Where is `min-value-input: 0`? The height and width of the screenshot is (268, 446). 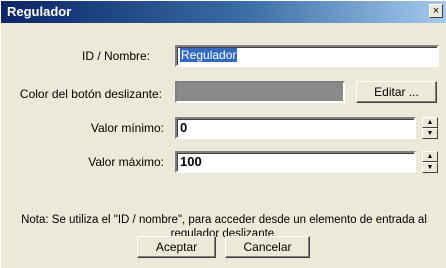 min-value-input: 0 is located at coordinates (295, 128).